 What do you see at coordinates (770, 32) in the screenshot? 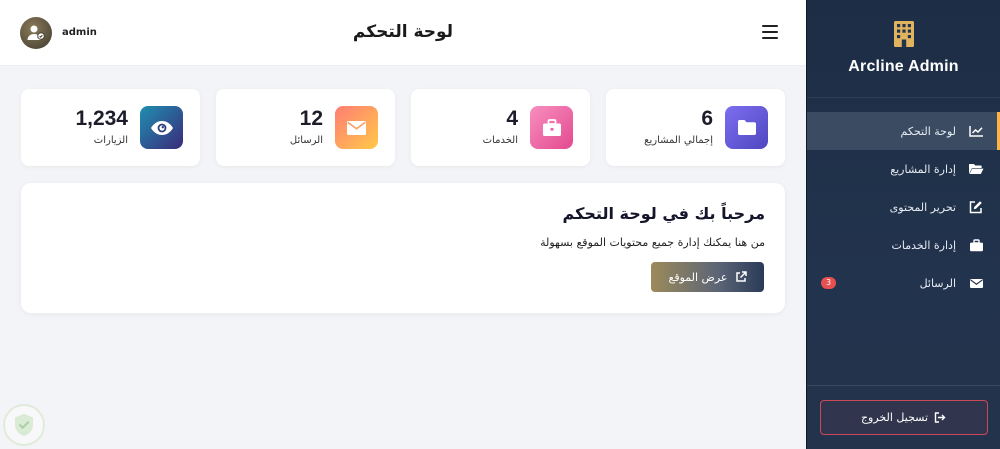
I see `menu-toggle-button` at bounding box center [770, 32].